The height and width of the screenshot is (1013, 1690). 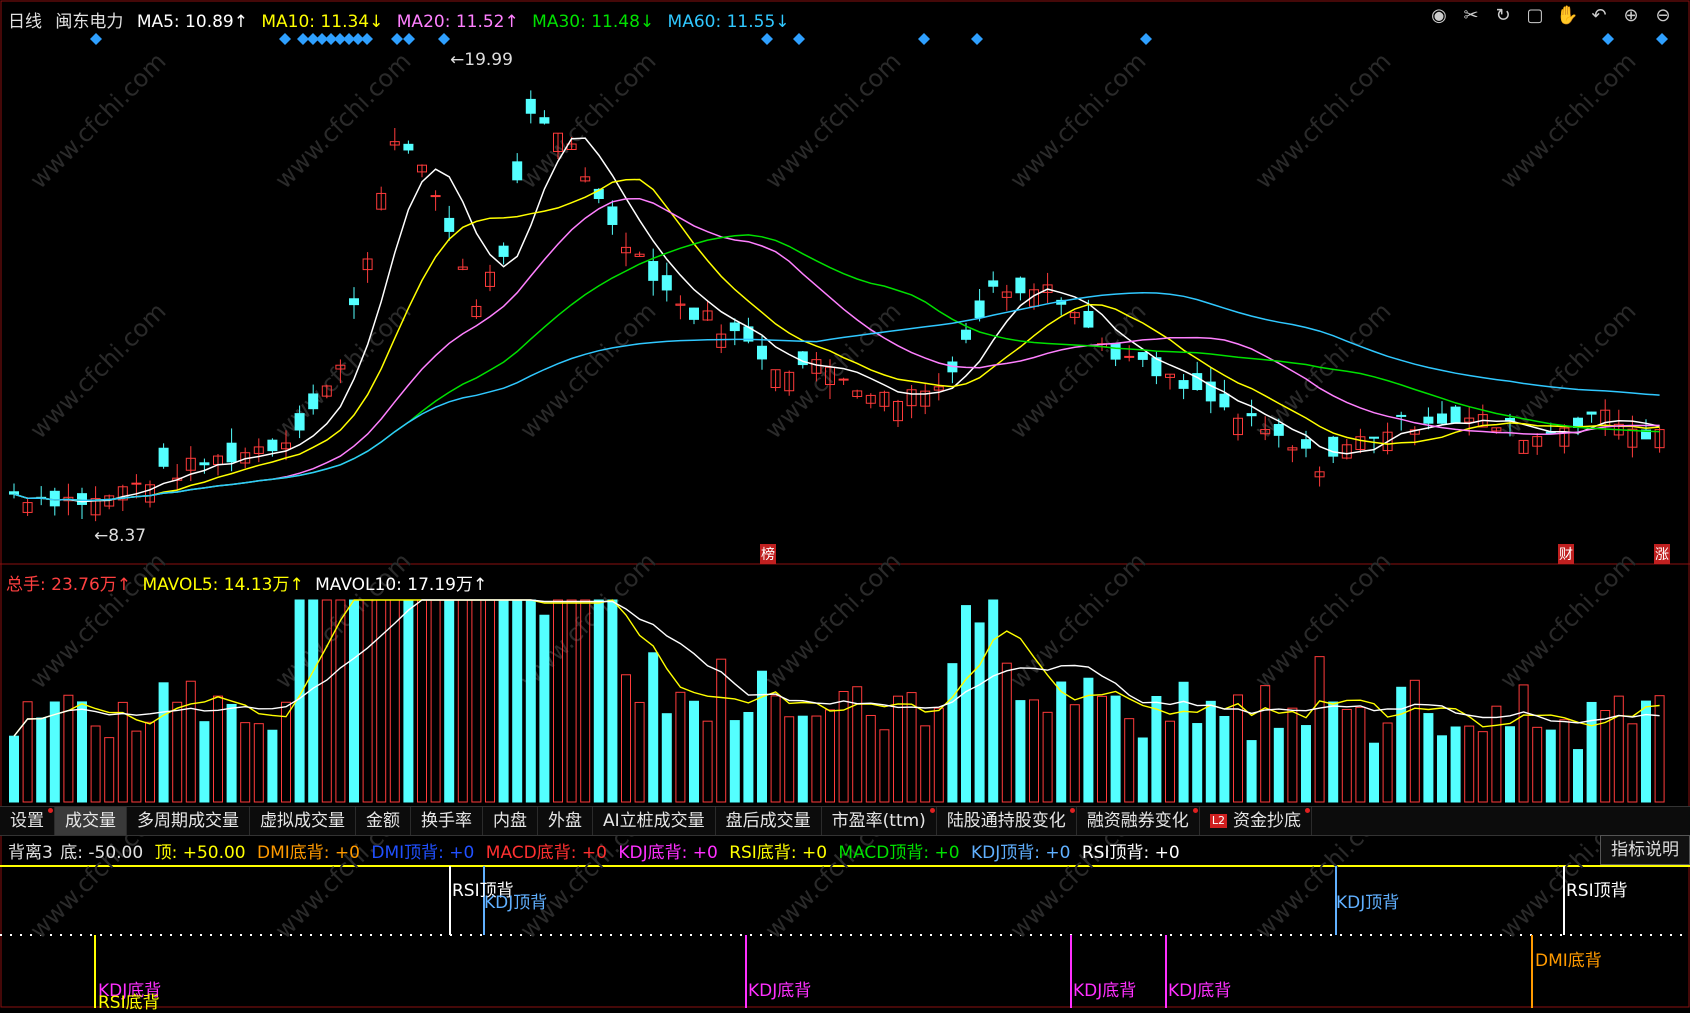 I want to click on event-marker-finance: 财, so click(x=1566, y=554).